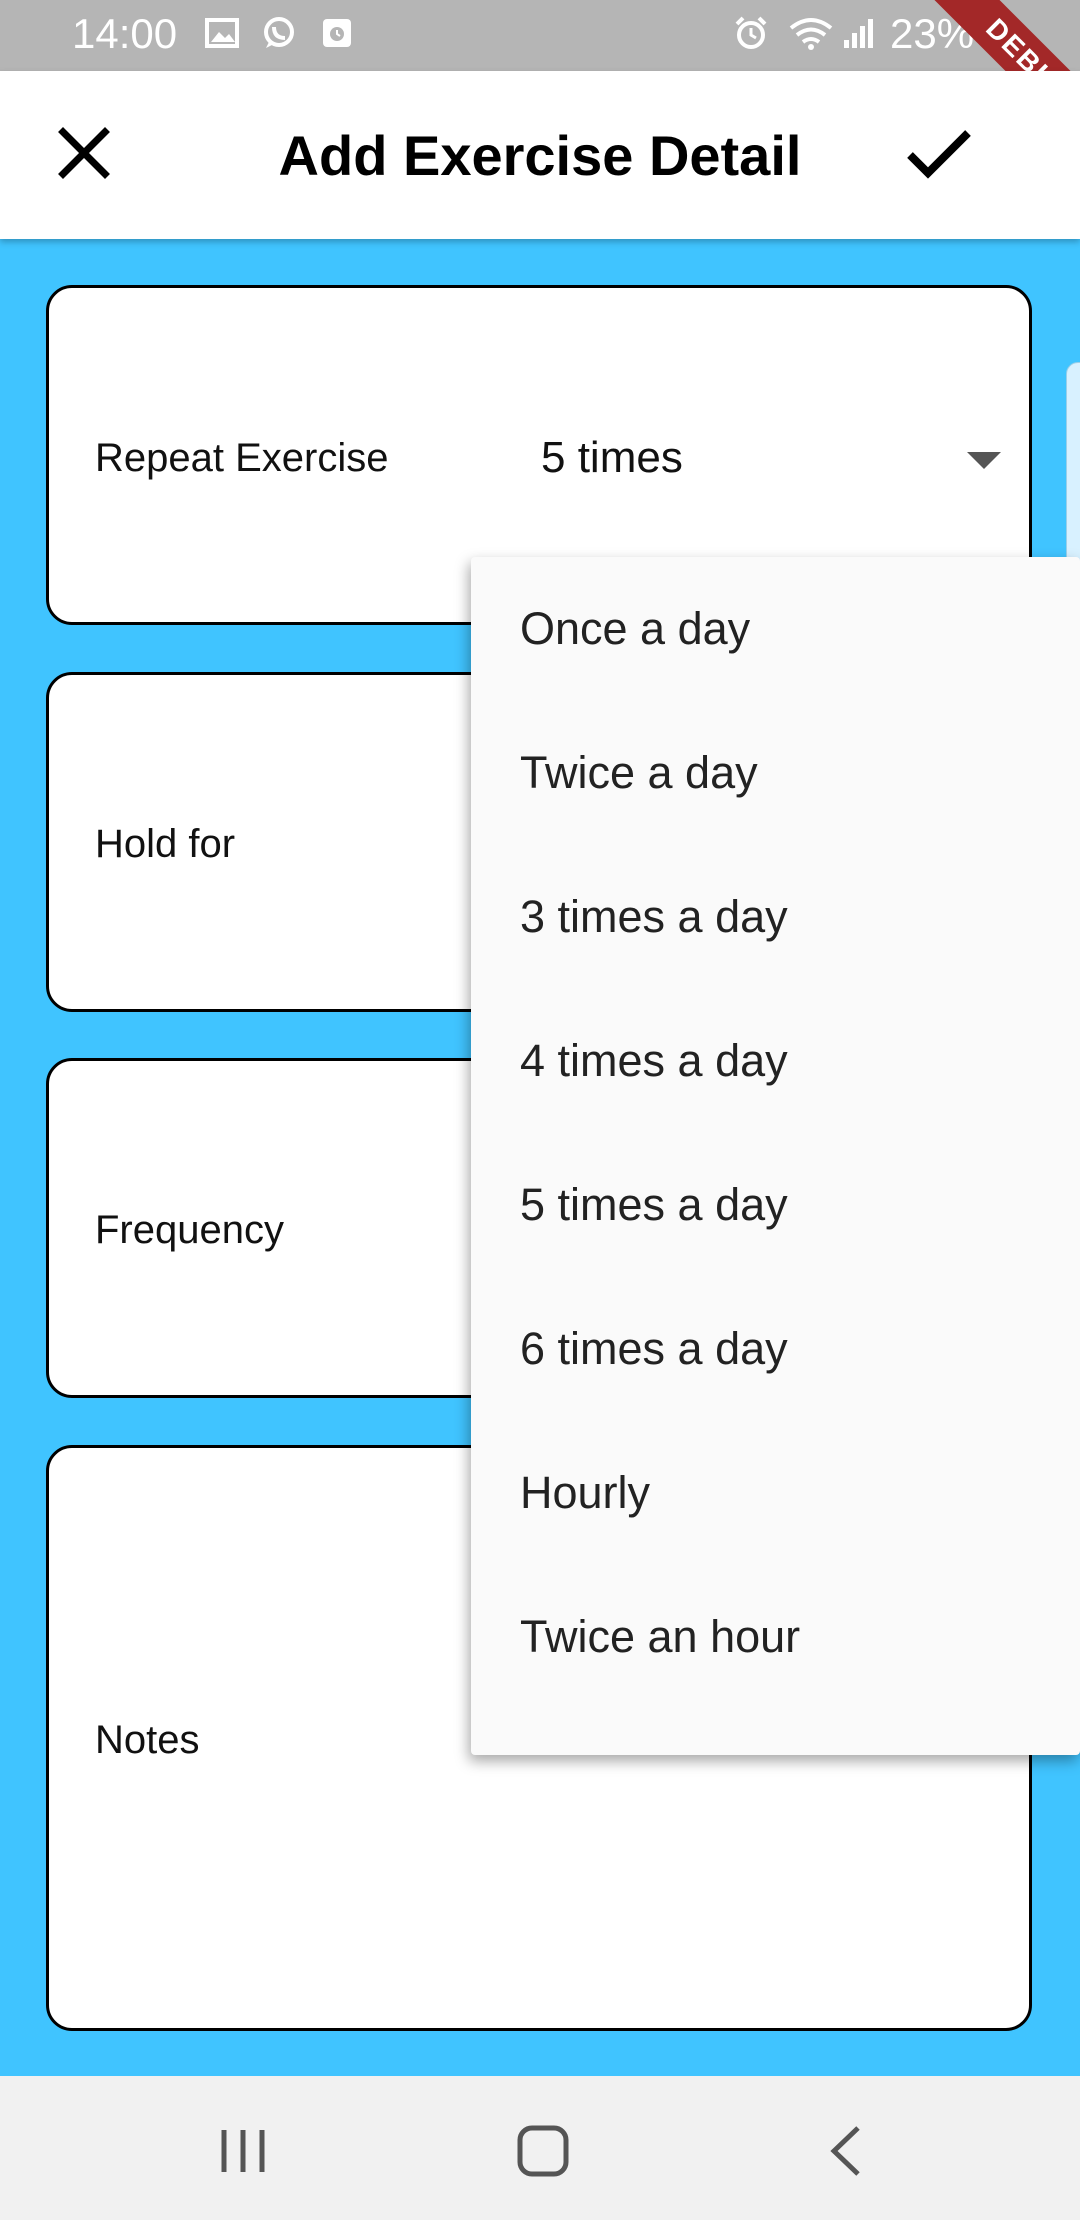 Image resolution: width=1080 pixels, height=2220 pixels. Describe the element at coordinates (540, 35) in the screenshot. I see `status-bar: 14:00 23%` at that location.